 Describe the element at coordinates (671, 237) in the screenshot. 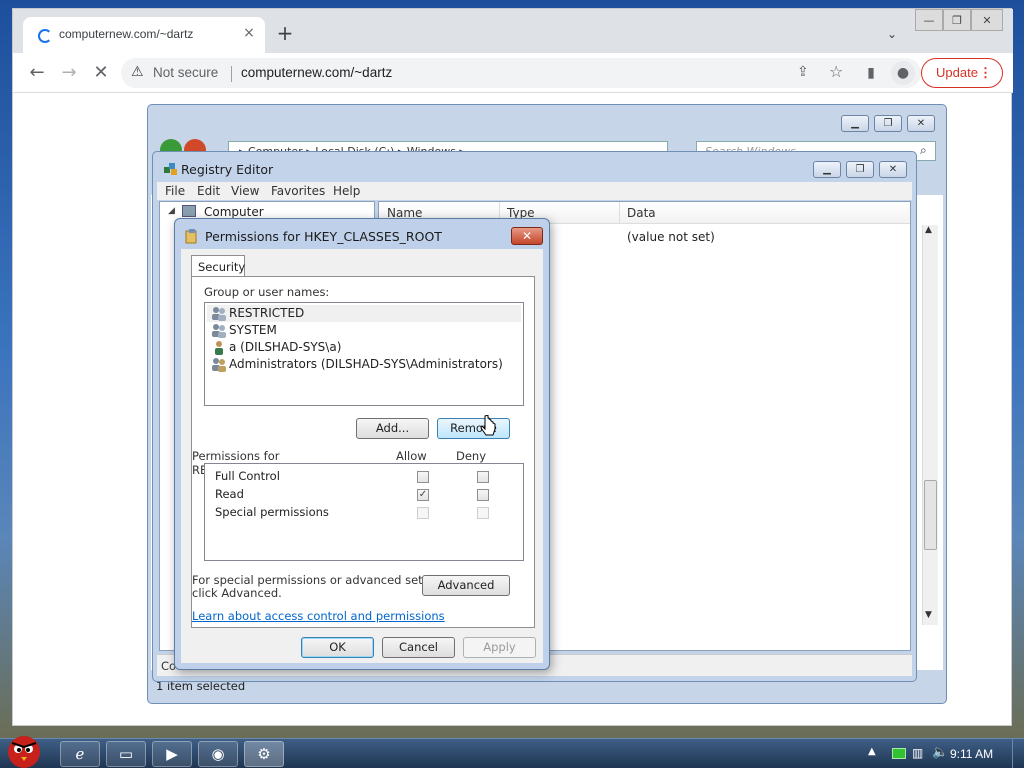

I see `value-data-cell: (value not set)` at that location.